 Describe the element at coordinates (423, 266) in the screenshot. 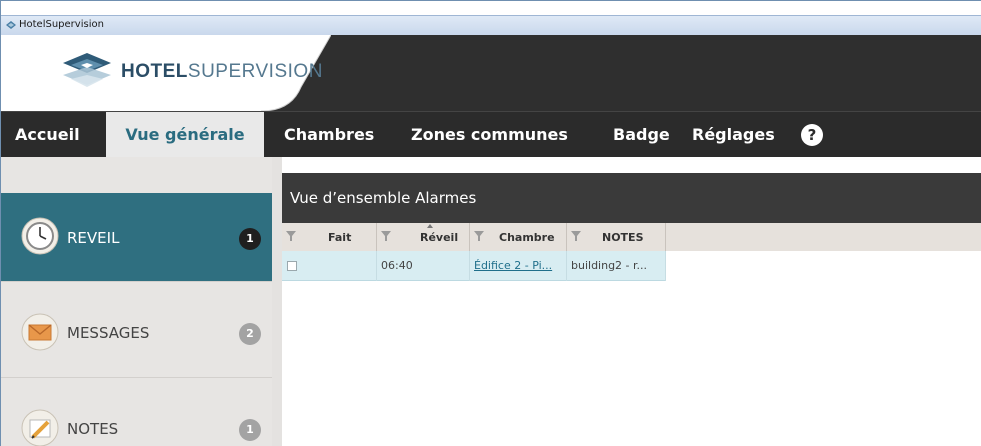

I see `cell-reveil: 06:40` at that location.